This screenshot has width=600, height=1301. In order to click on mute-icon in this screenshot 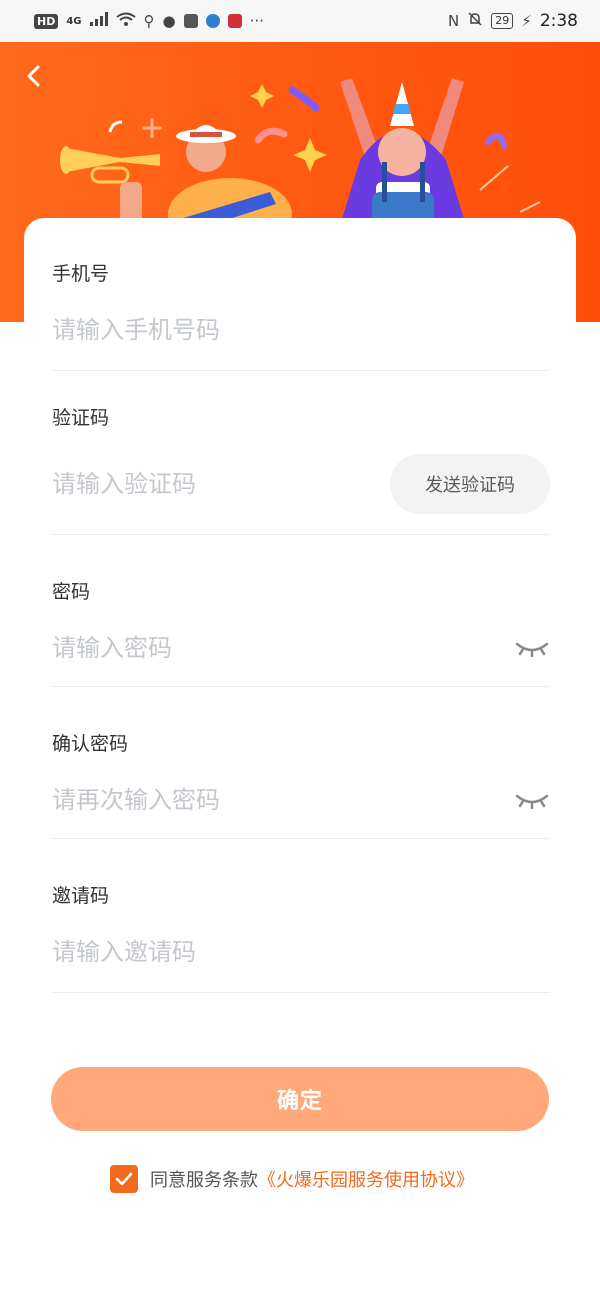, I will do `click(475, 21)`.